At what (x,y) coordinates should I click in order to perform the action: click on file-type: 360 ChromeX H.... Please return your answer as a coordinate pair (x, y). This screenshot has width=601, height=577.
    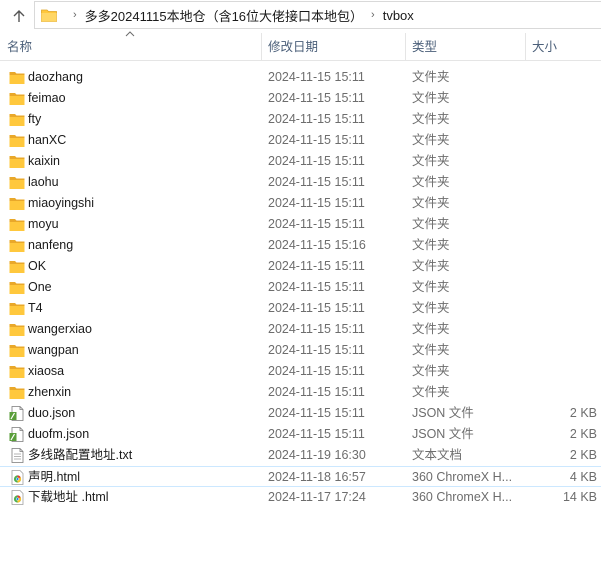
    Looking at the image, I should click on (462, 497).